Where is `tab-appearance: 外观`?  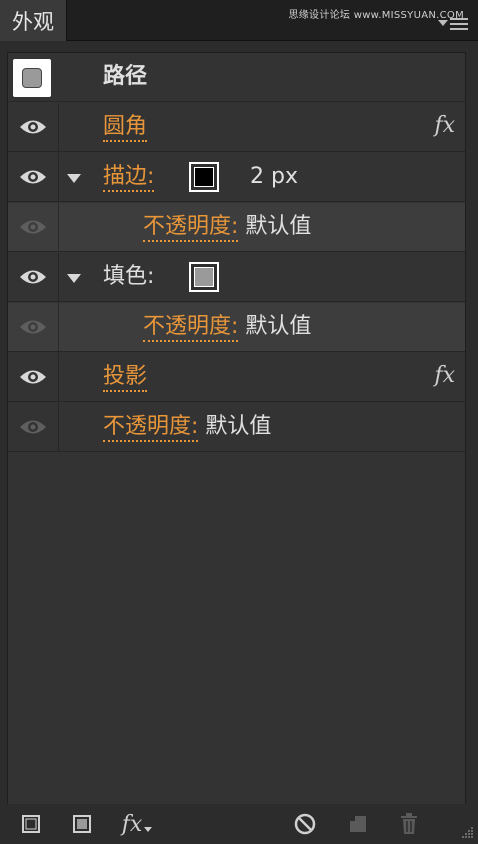
tab-appearance: 外观 is located at coordinates (33, 20).